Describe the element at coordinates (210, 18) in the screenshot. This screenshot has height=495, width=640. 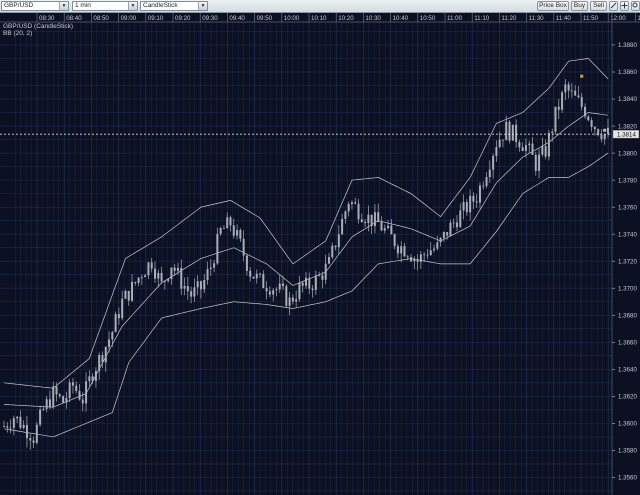
I see `x-tick-label: 09:30` at that location.